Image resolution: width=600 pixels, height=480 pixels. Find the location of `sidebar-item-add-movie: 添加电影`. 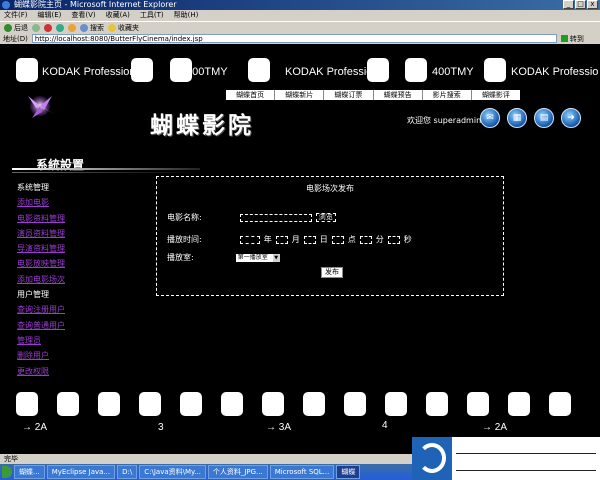

sidebar-item-add-movie: 添加电影 is located at coordinates (41, 202).